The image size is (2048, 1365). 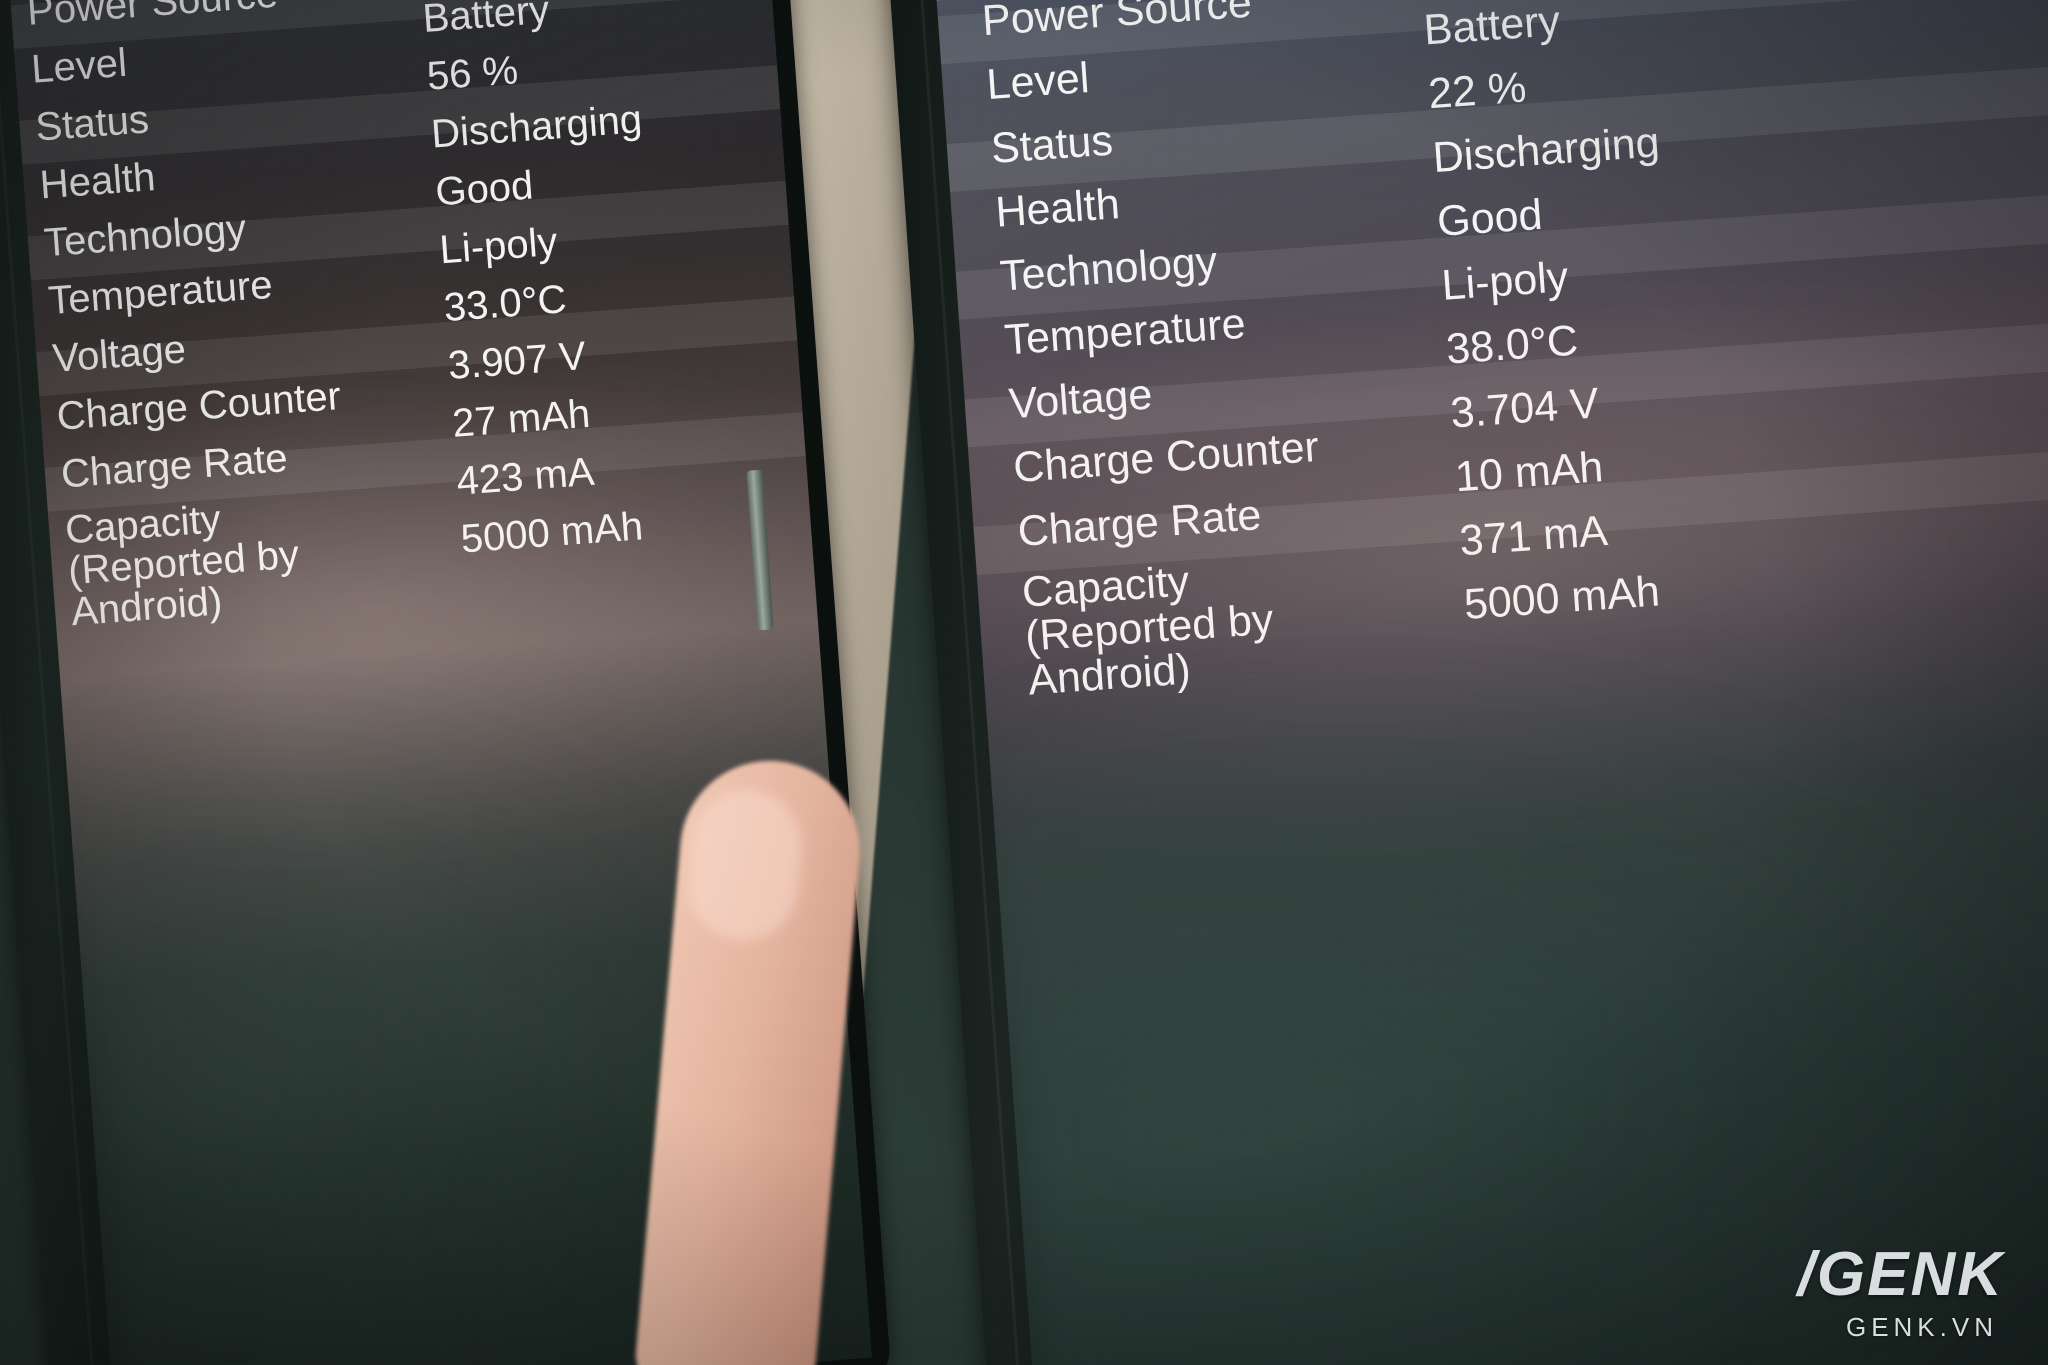 I want to click on genk-watermark: /GENK GENK.VN, so click(x=1901, y=1293).